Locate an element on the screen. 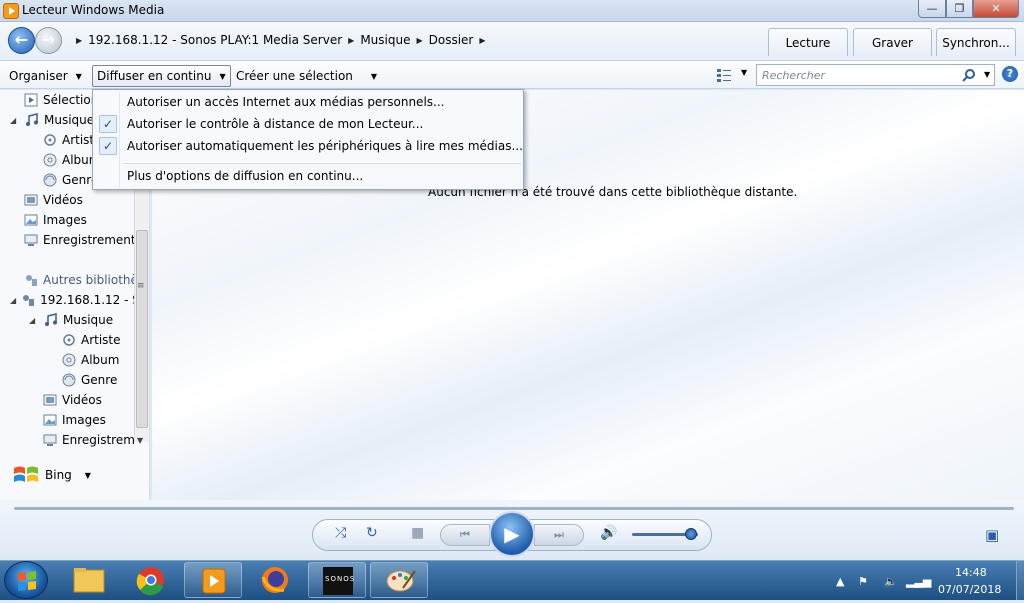 The height and width of the screenshot is (603, 1024). network-signal-icon: ▂▃▅ is located at coordinates (918, 581).